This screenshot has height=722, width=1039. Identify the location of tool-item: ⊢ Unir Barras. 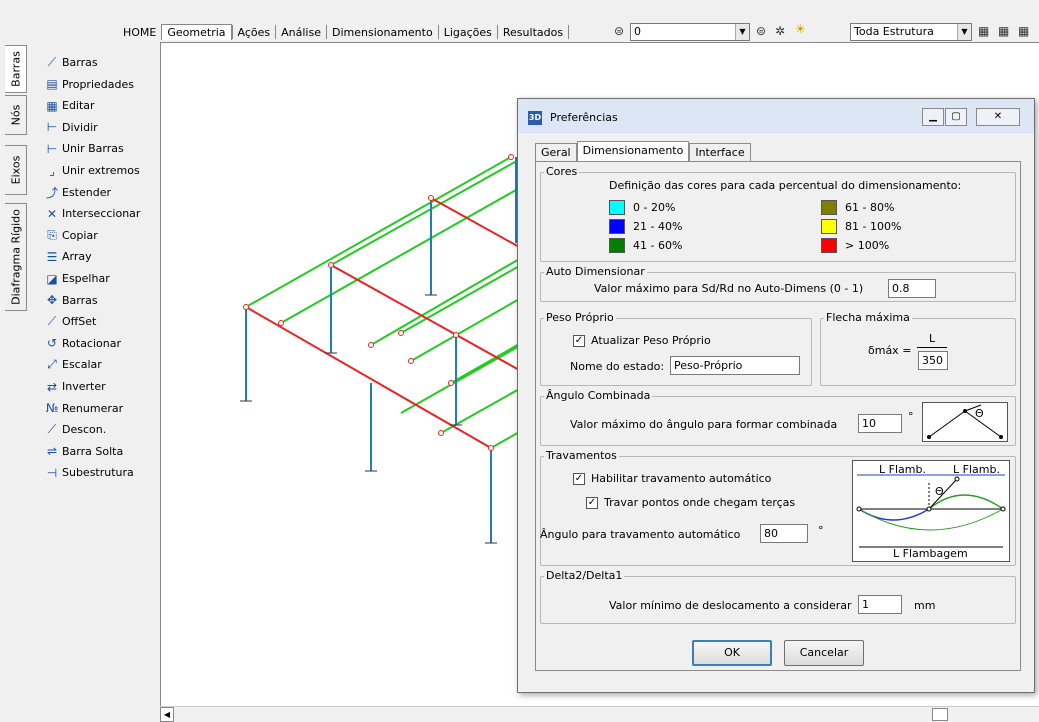
(83, 148).